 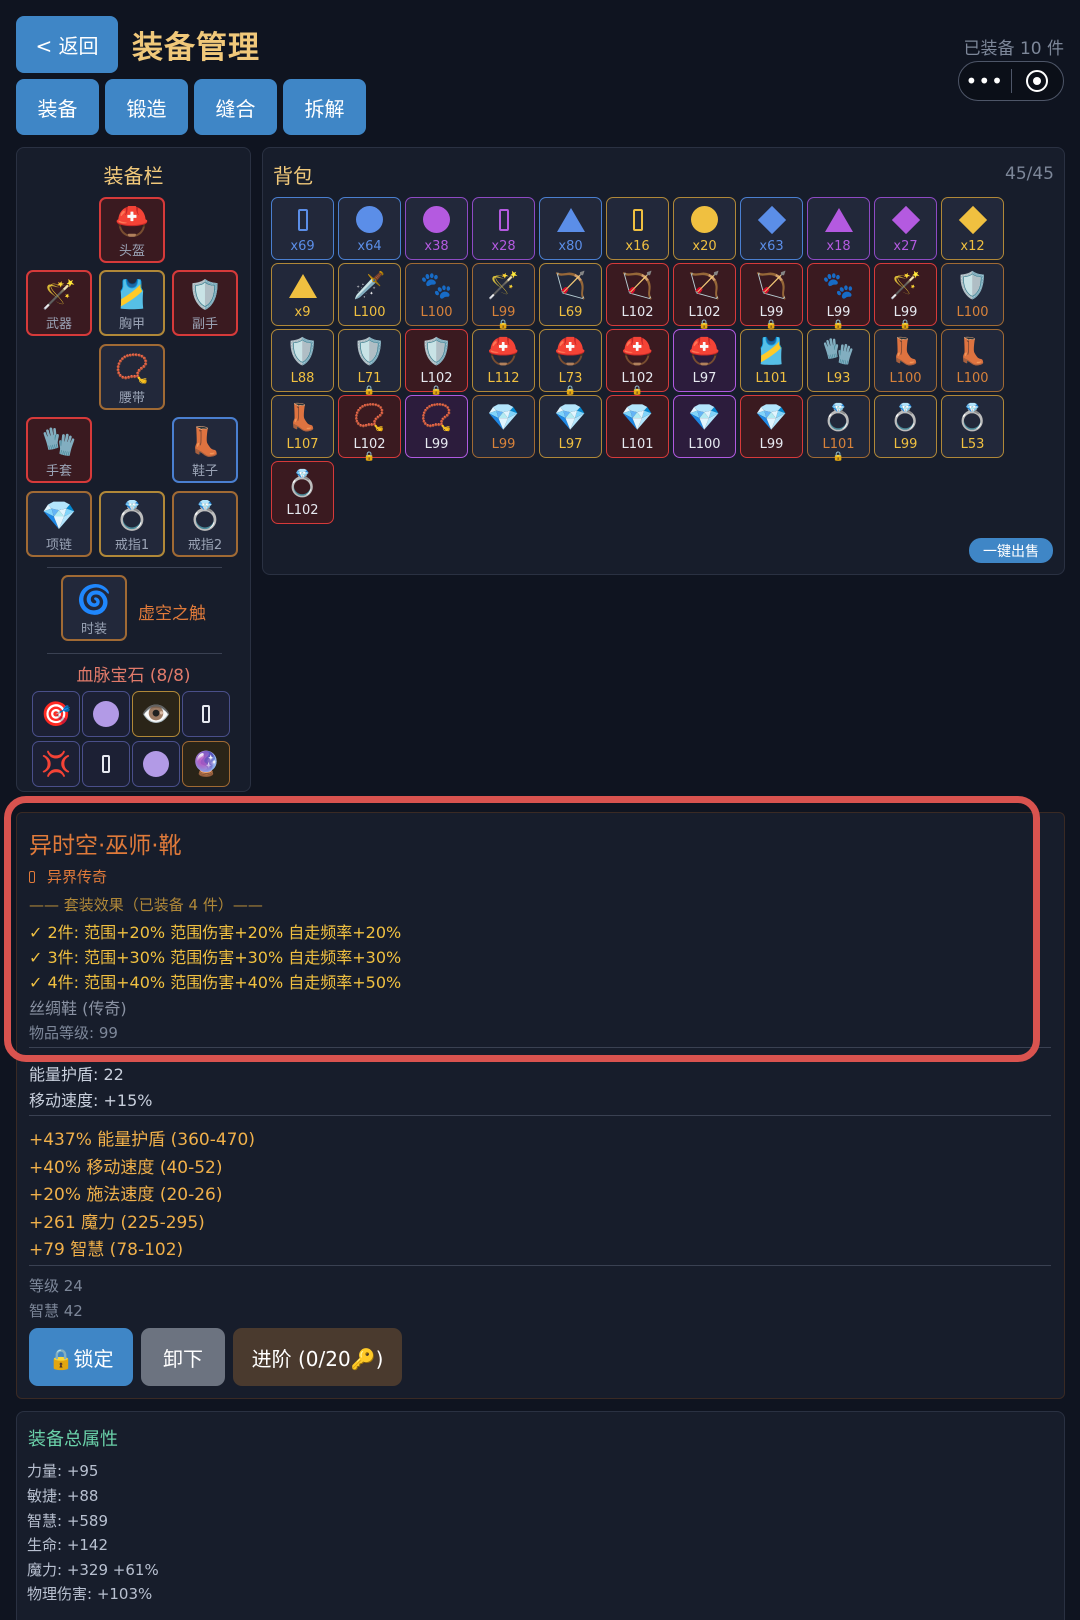 What do you see at coordinates (570, 362) in the screenshot?
I see `bag-item: ⛑️ L73 🔒` at bounding box center [570, 362].